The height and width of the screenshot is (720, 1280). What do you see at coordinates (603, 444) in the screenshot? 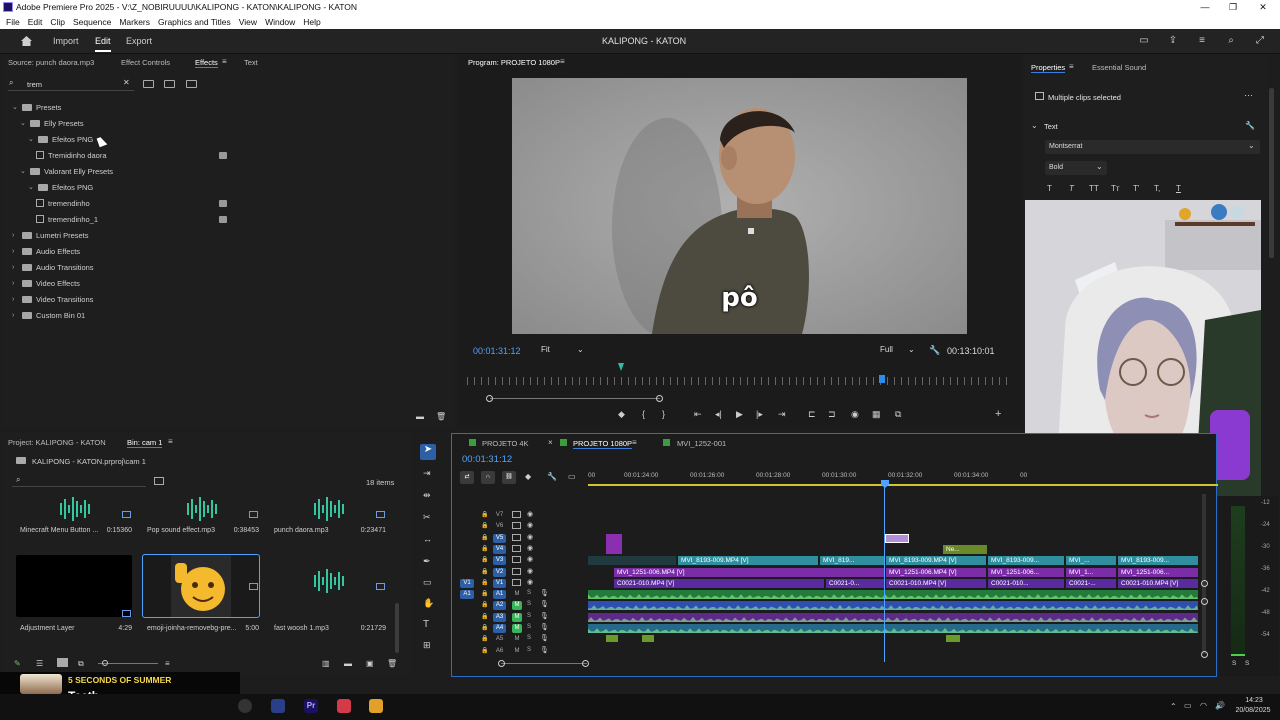
I see `tab-projeto-1080p: PROJETO 1080P` at bounding box center [603, 444].